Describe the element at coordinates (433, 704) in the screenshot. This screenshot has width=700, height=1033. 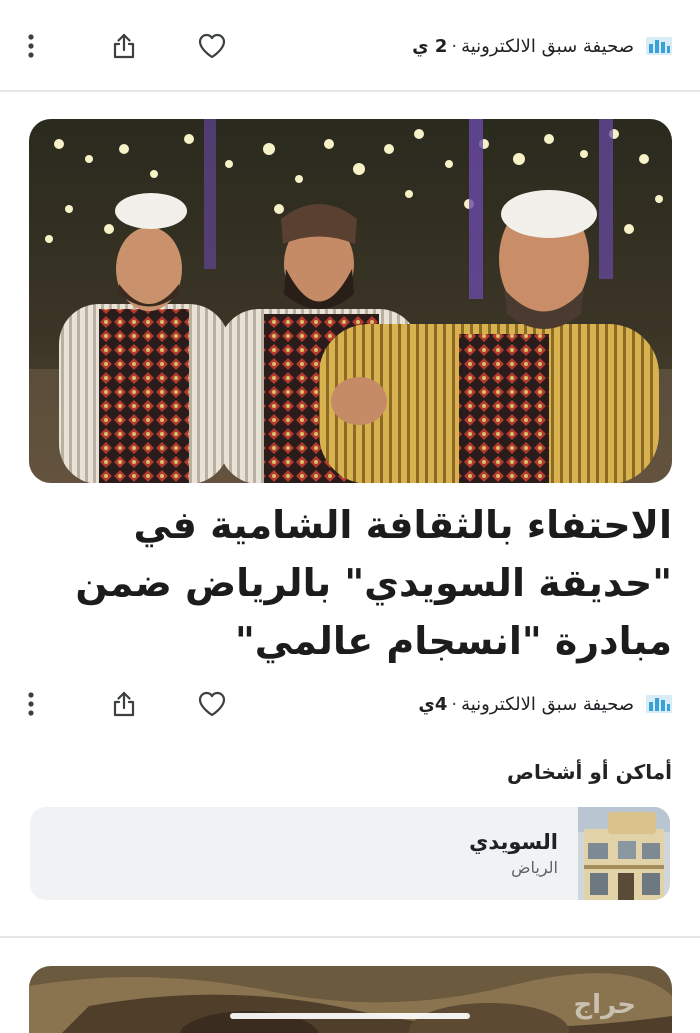
I see `post-age: 4ي` at that location.